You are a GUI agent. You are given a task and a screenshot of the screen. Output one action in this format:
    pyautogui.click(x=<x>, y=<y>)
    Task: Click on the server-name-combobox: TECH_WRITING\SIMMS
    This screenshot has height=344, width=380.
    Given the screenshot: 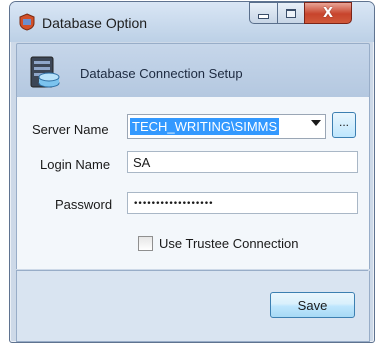 What is the action you would take?
    pyautogui.click(x=226, y=126)
    